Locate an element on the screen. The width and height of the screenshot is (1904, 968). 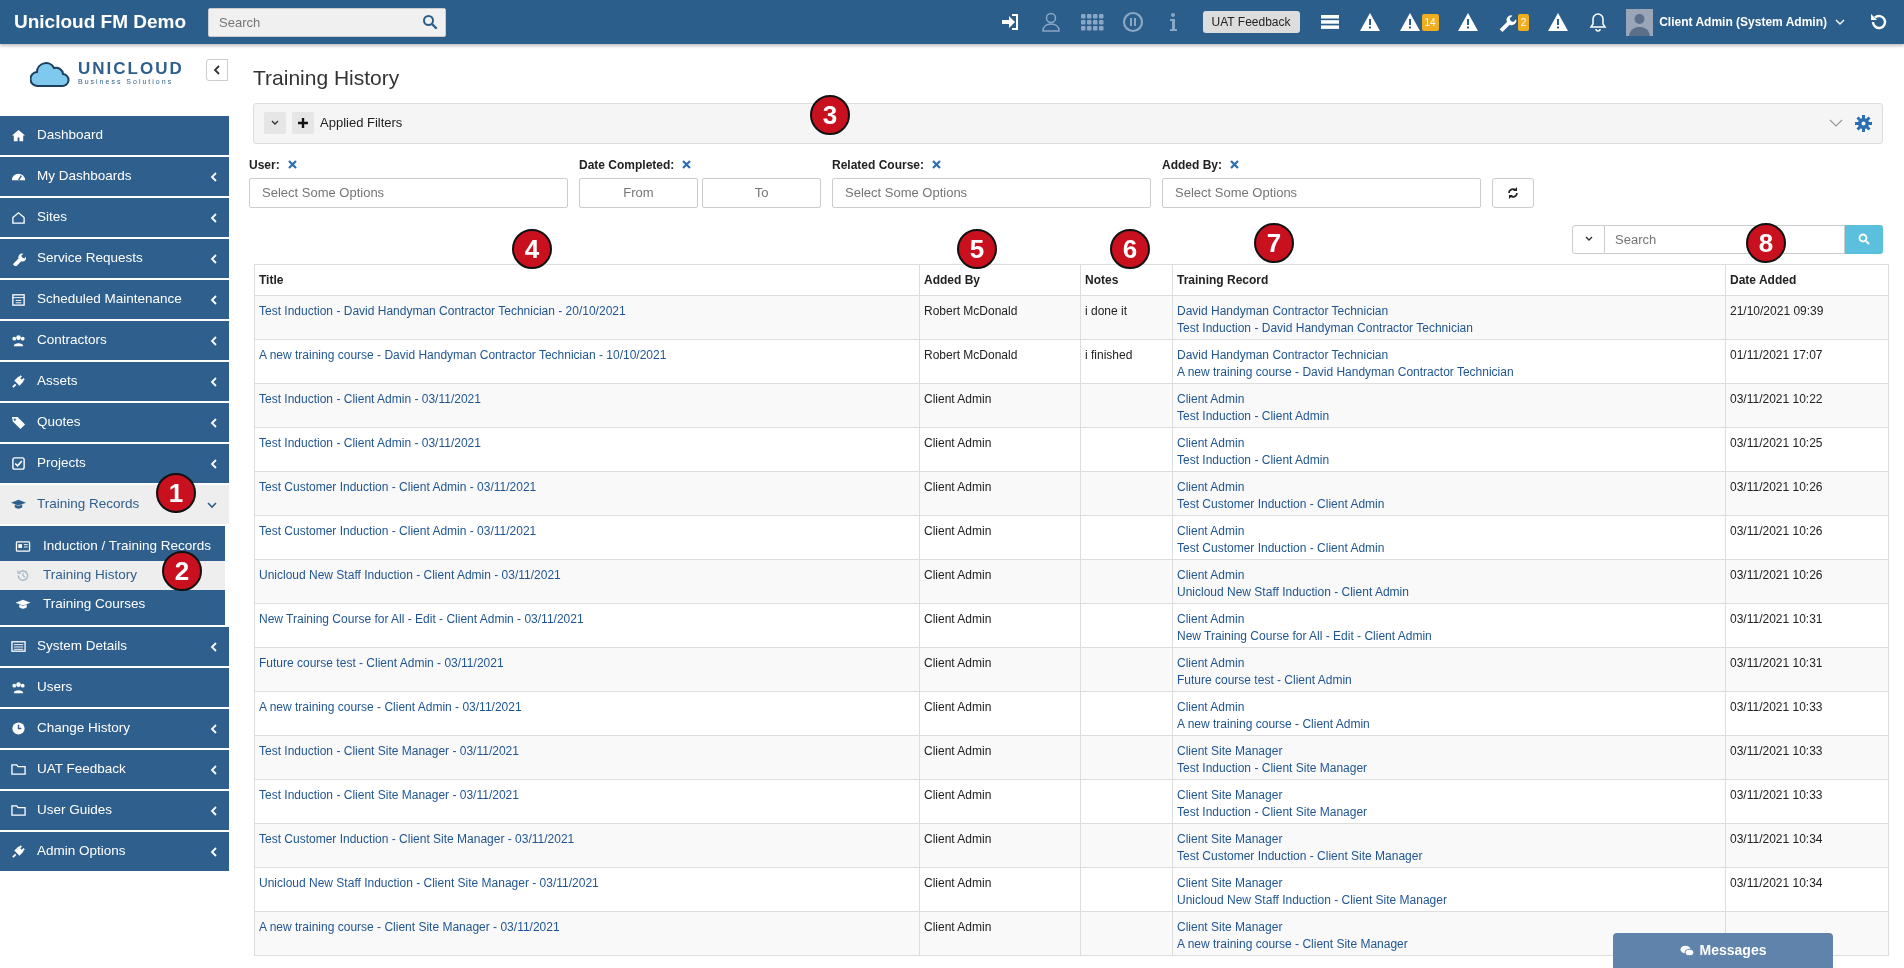
user-name: Client Admin (System Admin) is located at coordinates (1743, 22).